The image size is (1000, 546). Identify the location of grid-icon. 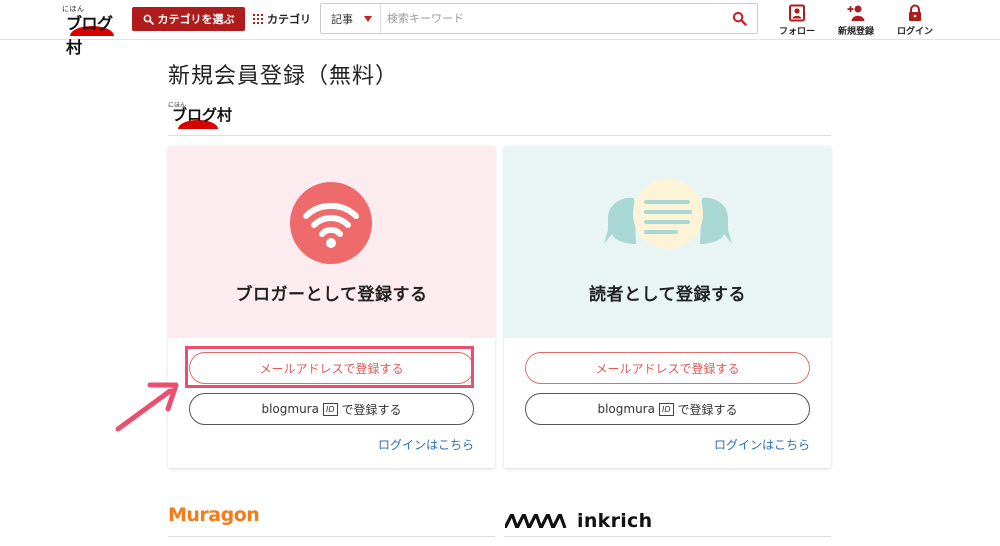
(258, 19).